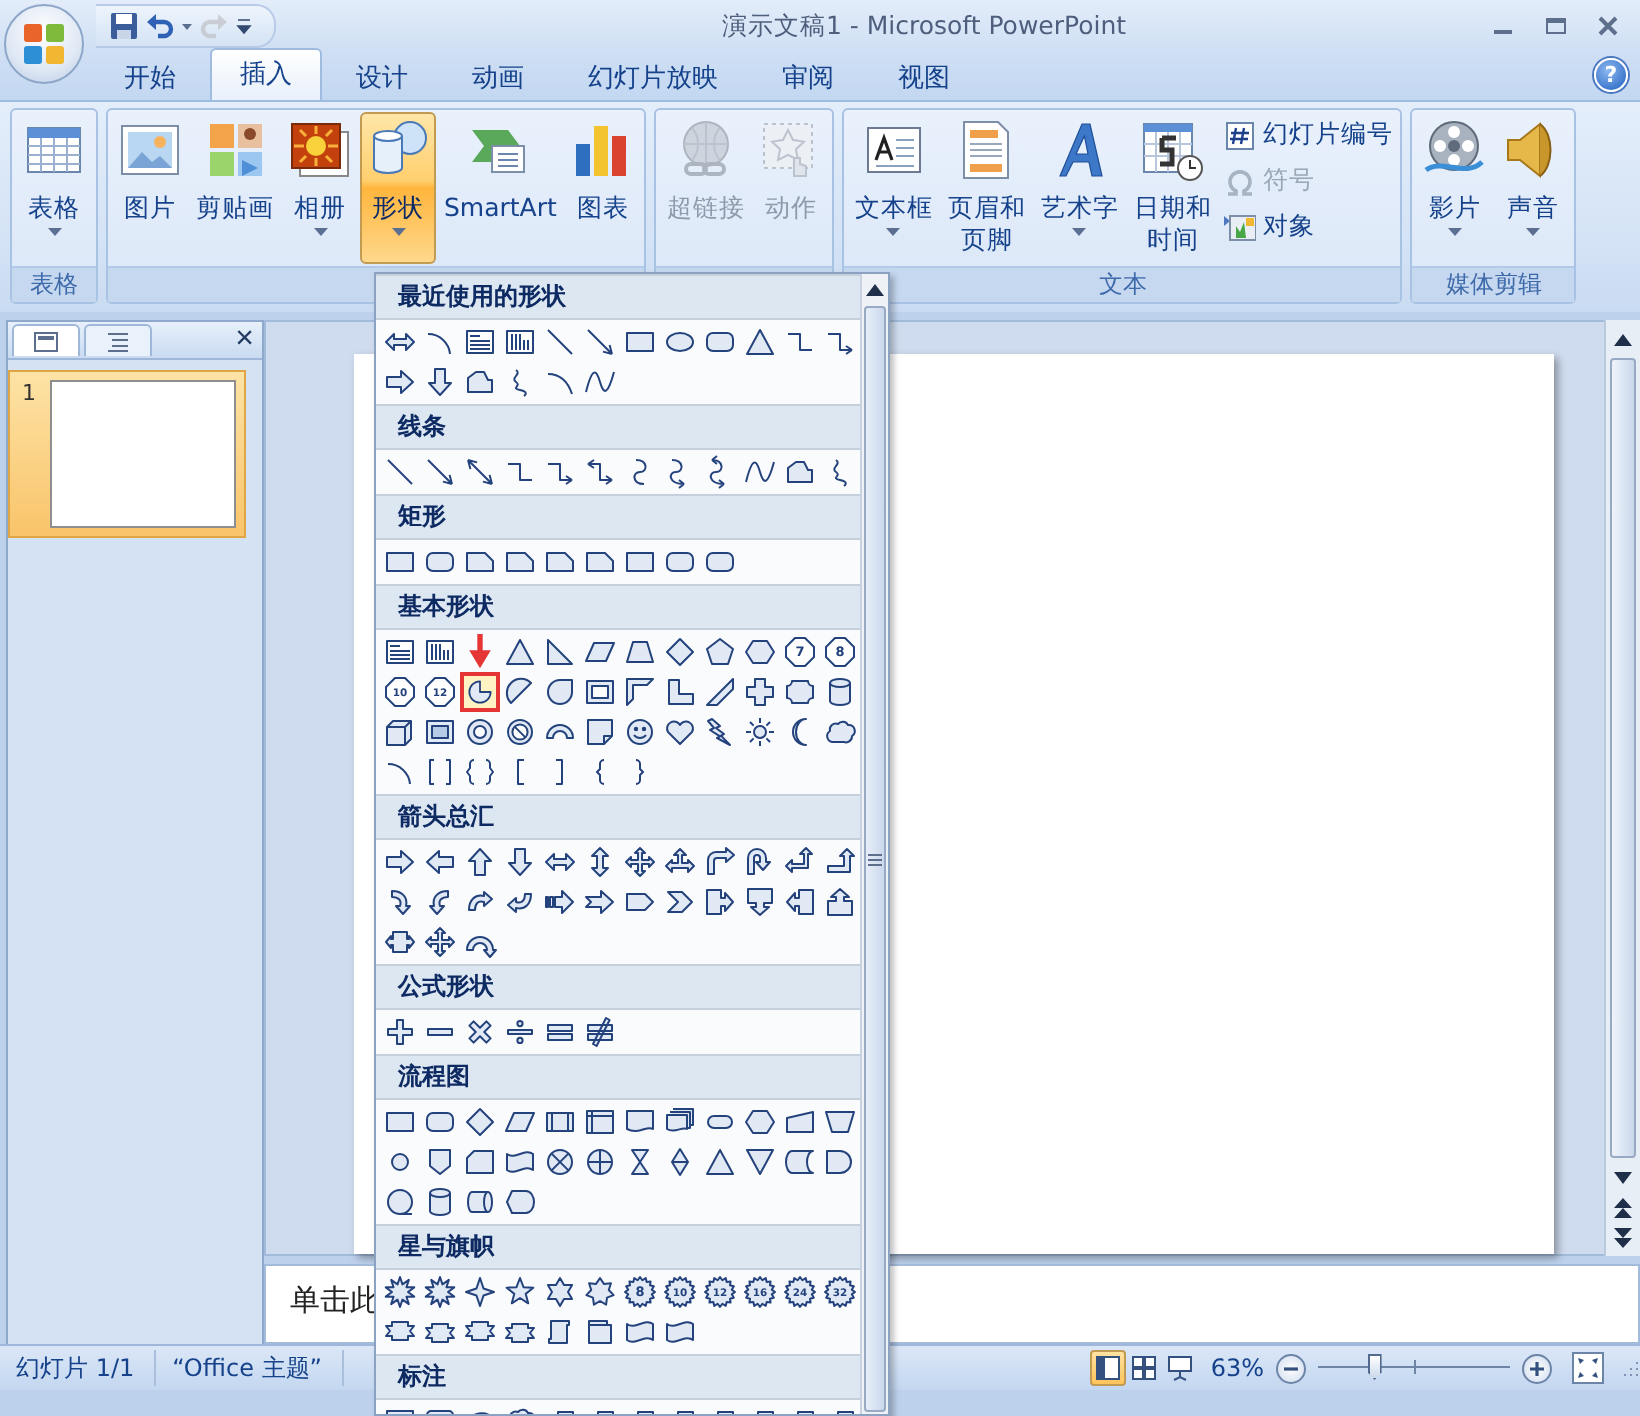 The image size is (1640, 1416). What do you see at coordinates (1308, 135) in the screenshot?
I see `number-sign-button: 幻灯片编号` at bounding box center [1308, 135].